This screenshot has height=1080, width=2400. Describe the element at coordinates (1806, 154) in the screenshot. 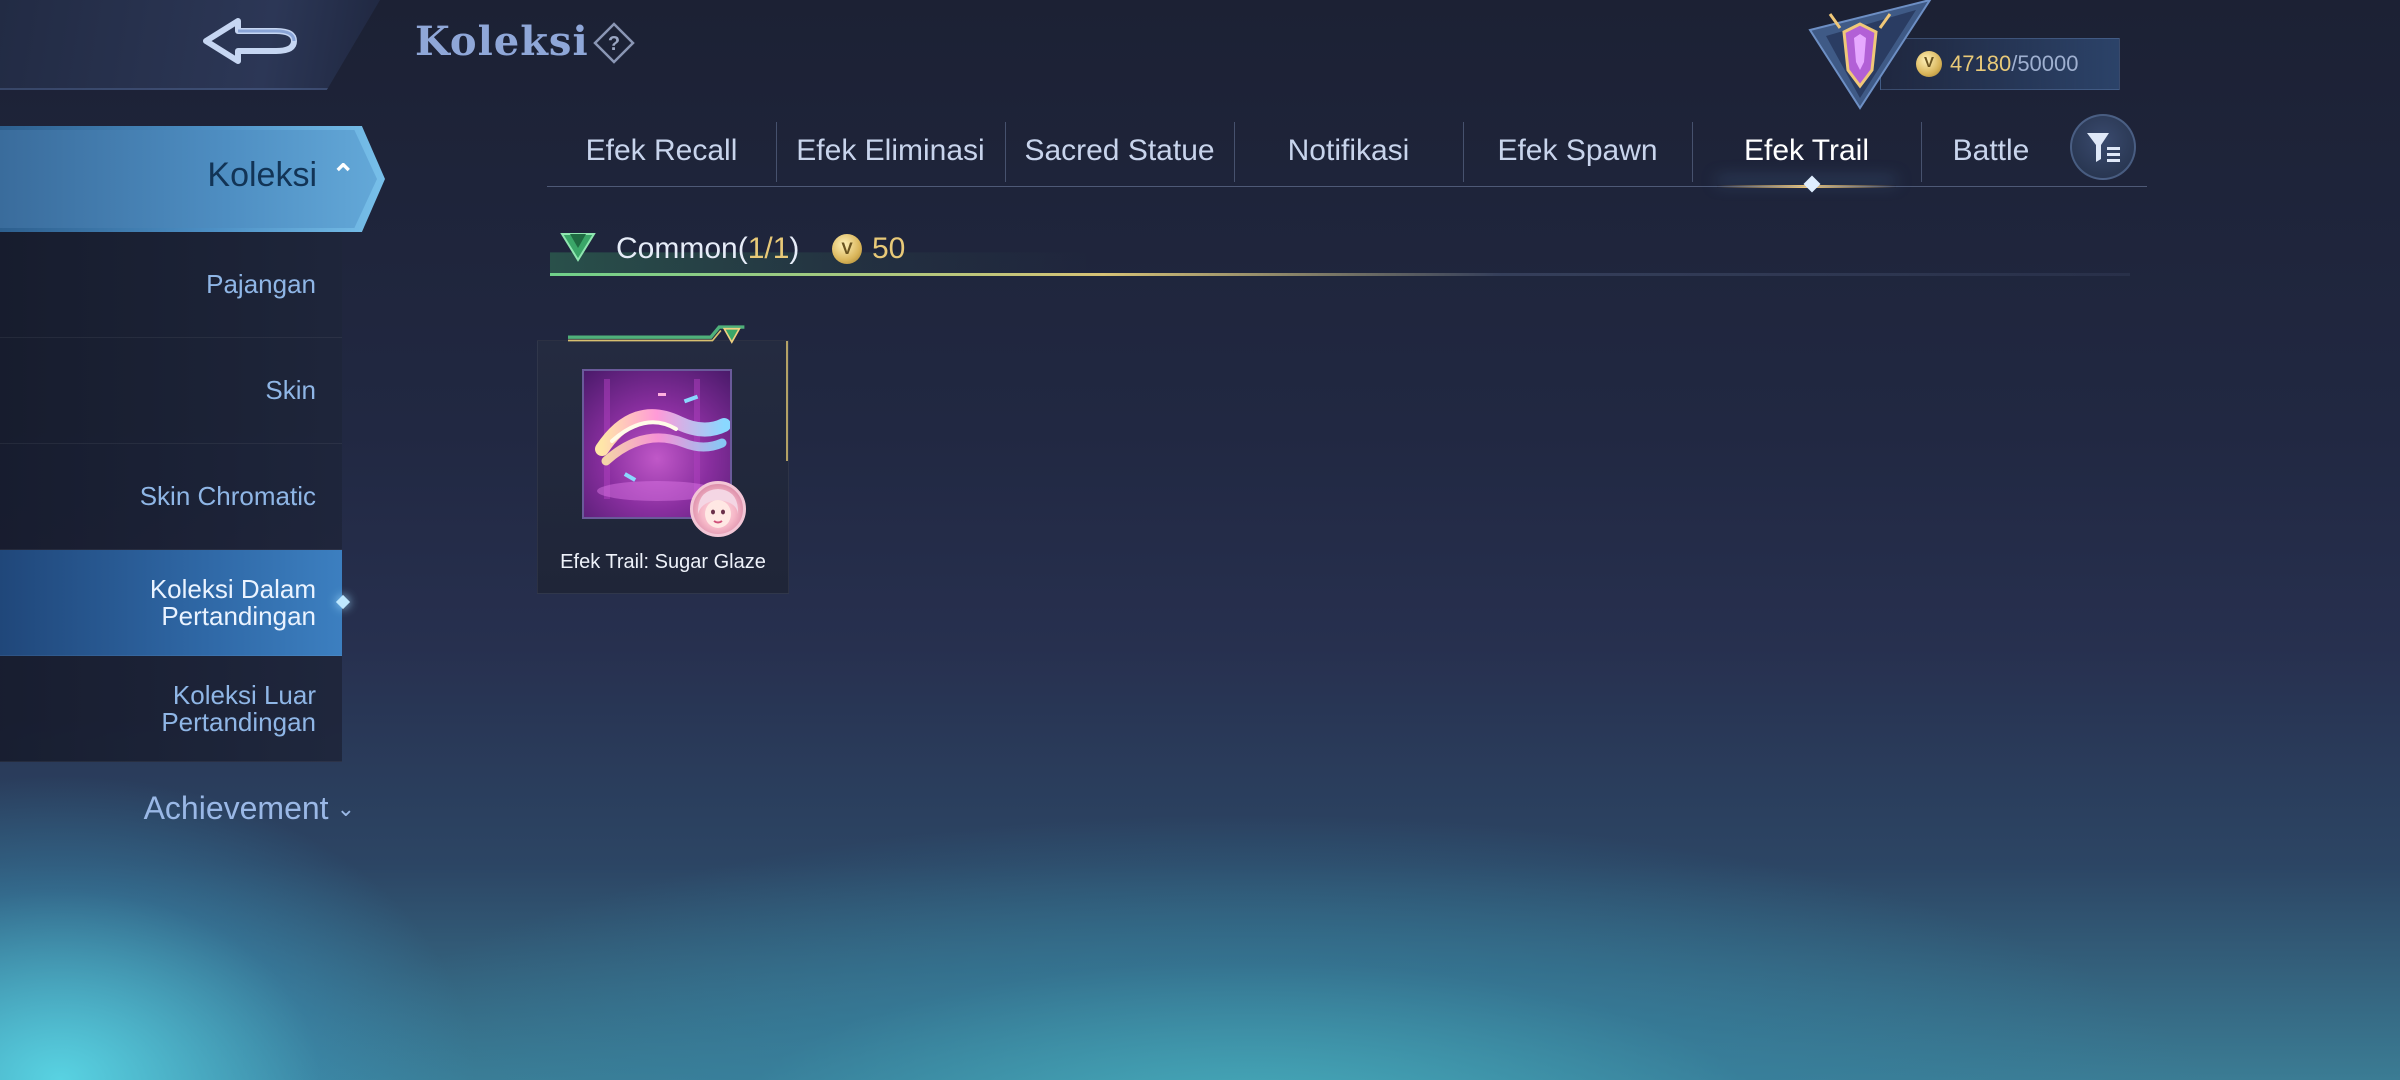

I see `tab-efek-trail: Efek Trail` at that location.